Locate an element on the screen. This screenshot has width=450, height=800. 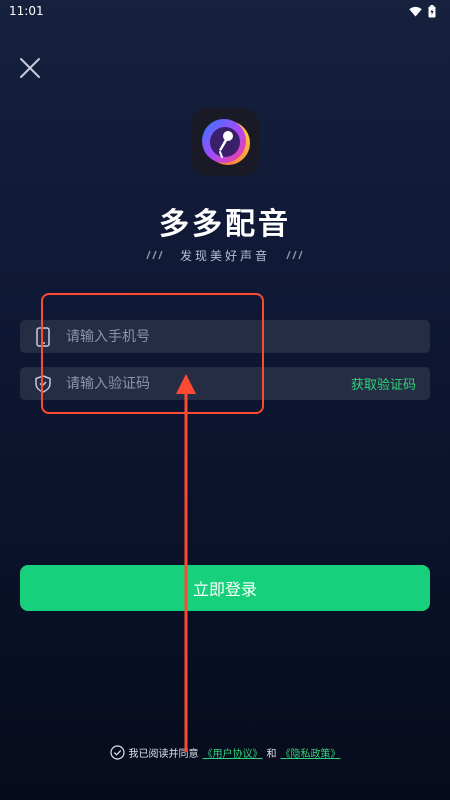
annotation-highlight-box is located at coordinates (152, 353).